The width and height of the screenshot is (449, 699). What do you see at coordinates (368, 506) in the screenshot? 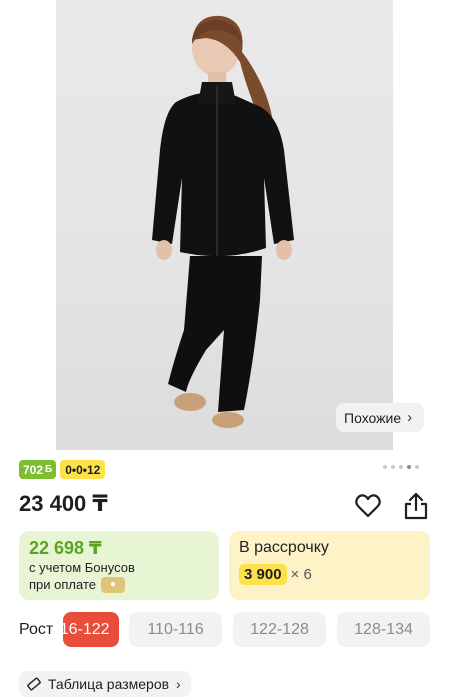
I see `heart-icon` at bounding box center [368, 506].